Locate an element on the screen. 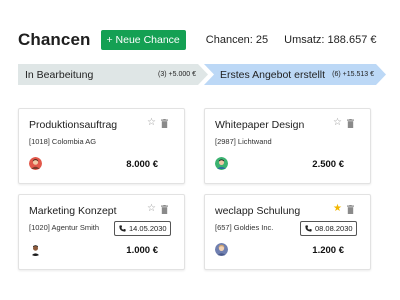 The height and width of the screenshot is (300, 400). card-customer: [1018] Colombia AG is located at coordinates (63, 141).